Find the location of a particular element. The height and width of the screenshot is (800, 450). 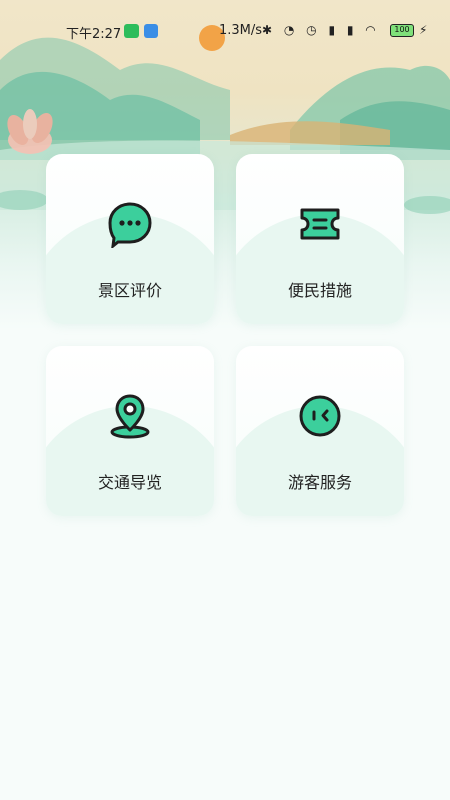

status-bar: 下午2:27 1.3M/s ✱ ◔ ◷ ▮ ▮ ◠ 100 ⚡ is located at coordinates (225, 32).